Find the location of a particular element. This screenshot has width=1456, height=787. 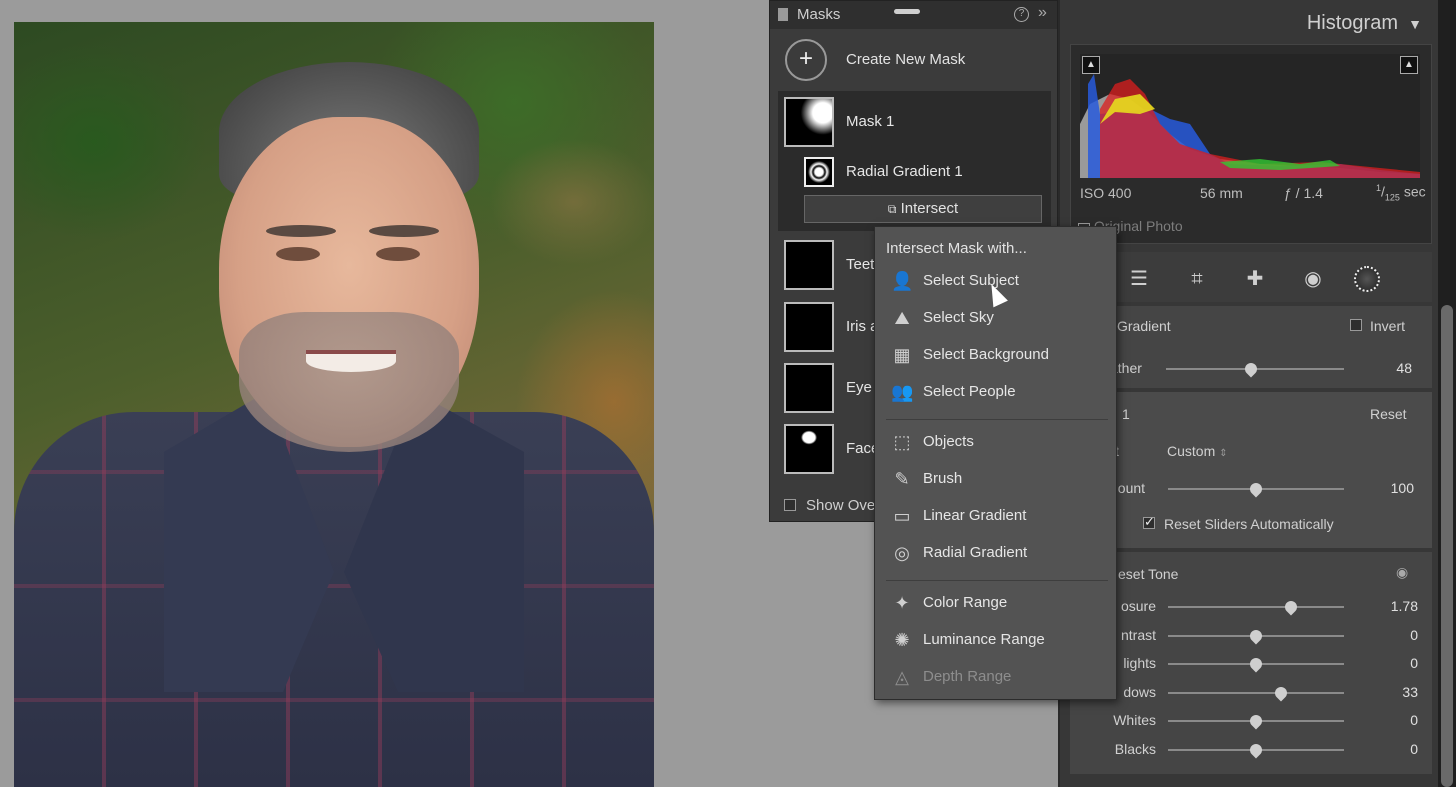

tone-slider-value: 1.78 is located at coordinates (1393, 606).